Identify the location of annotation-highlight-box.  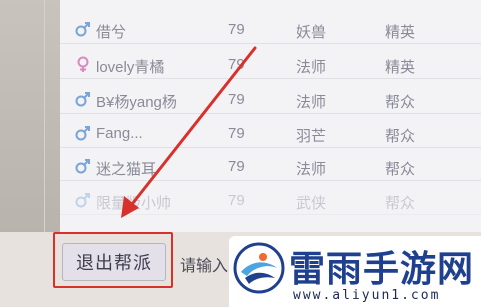
(113, 260).